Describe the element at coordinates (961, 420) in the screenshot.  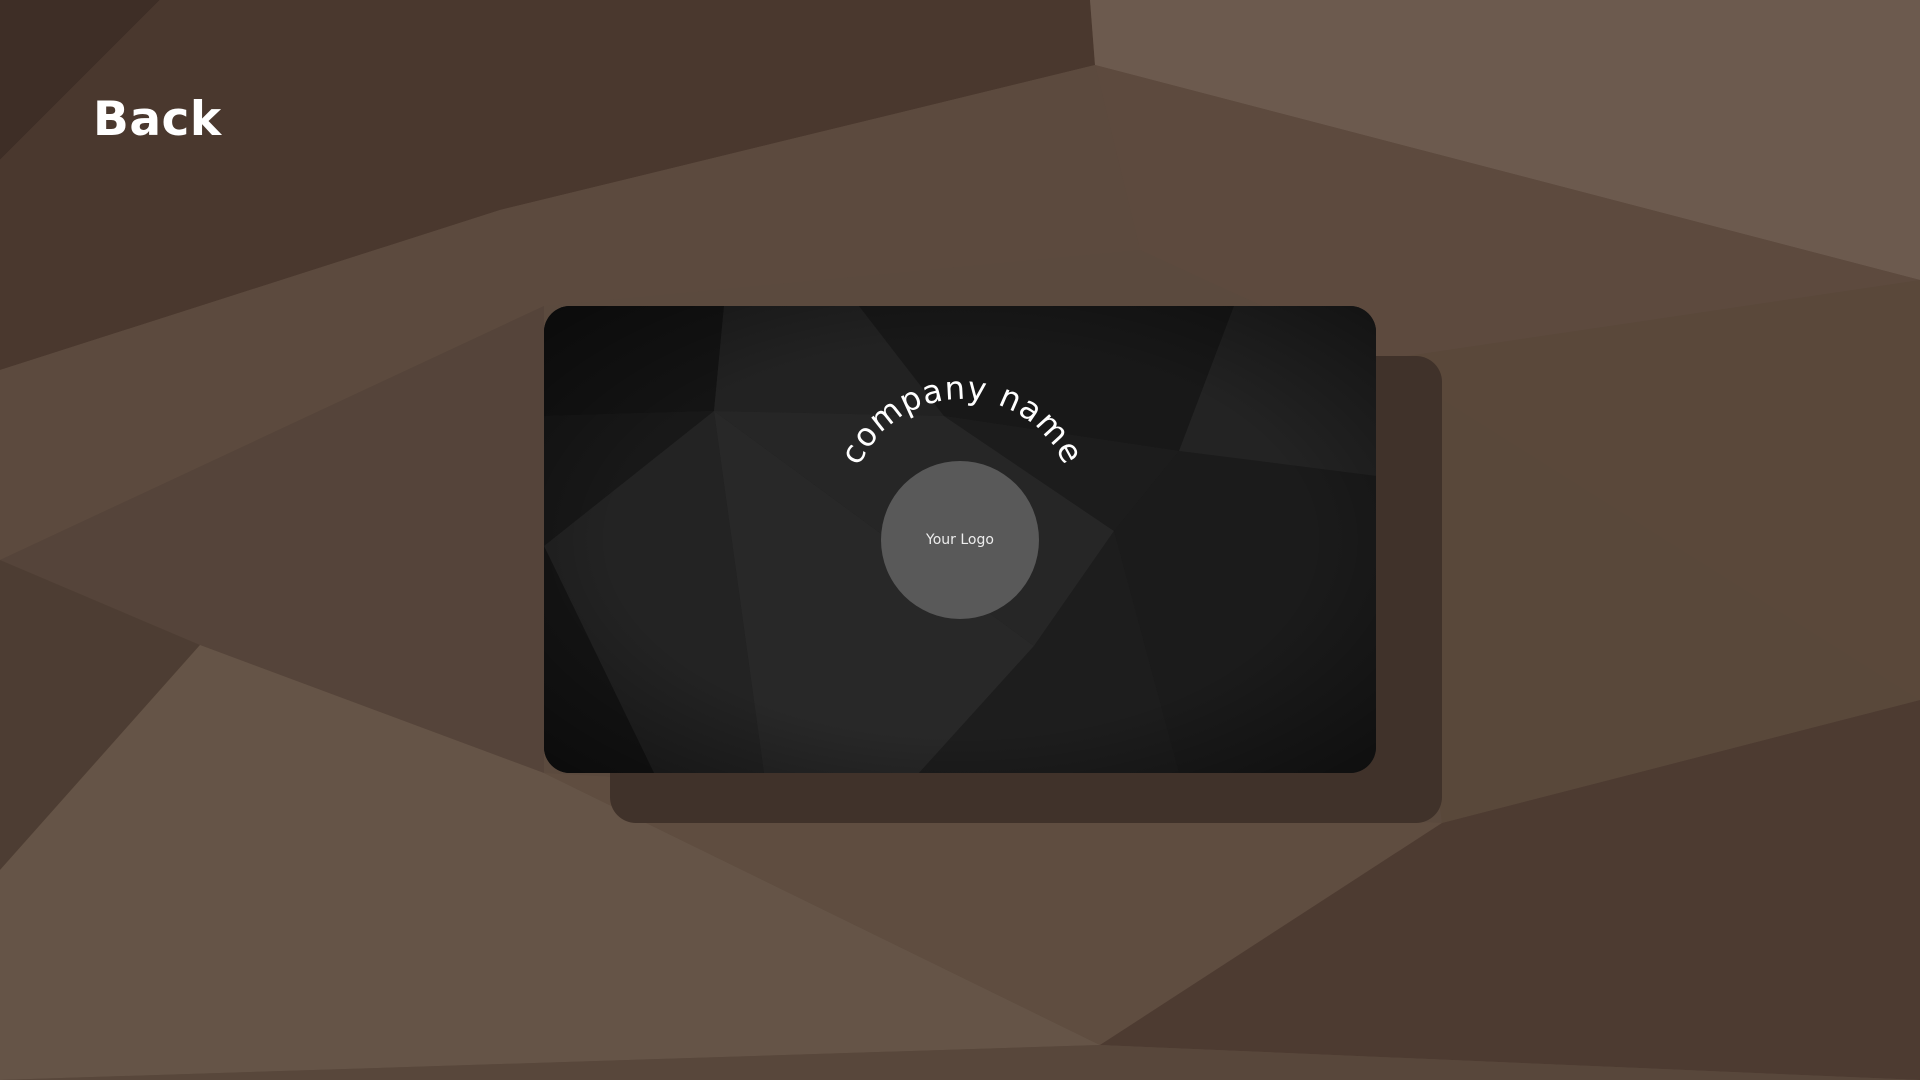
I see `company-name-text: company name` at that location.